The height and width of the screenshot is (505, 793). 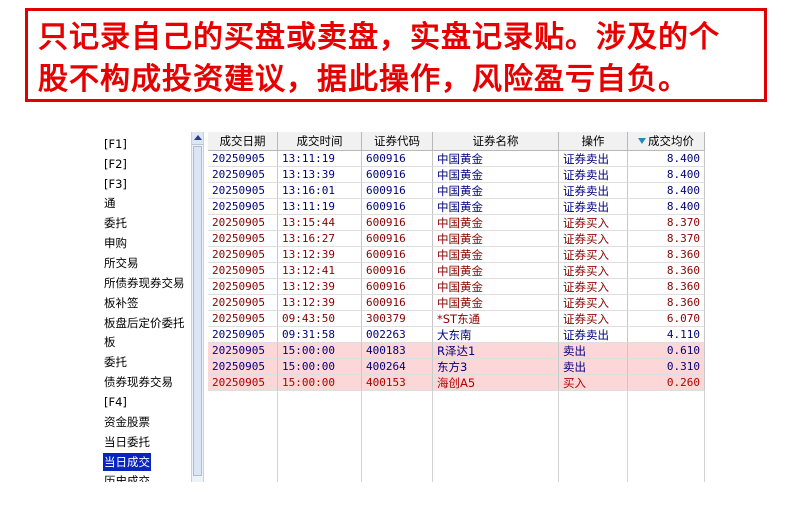 I want to click on cell-op: 买入, so click(x=593, y=383).